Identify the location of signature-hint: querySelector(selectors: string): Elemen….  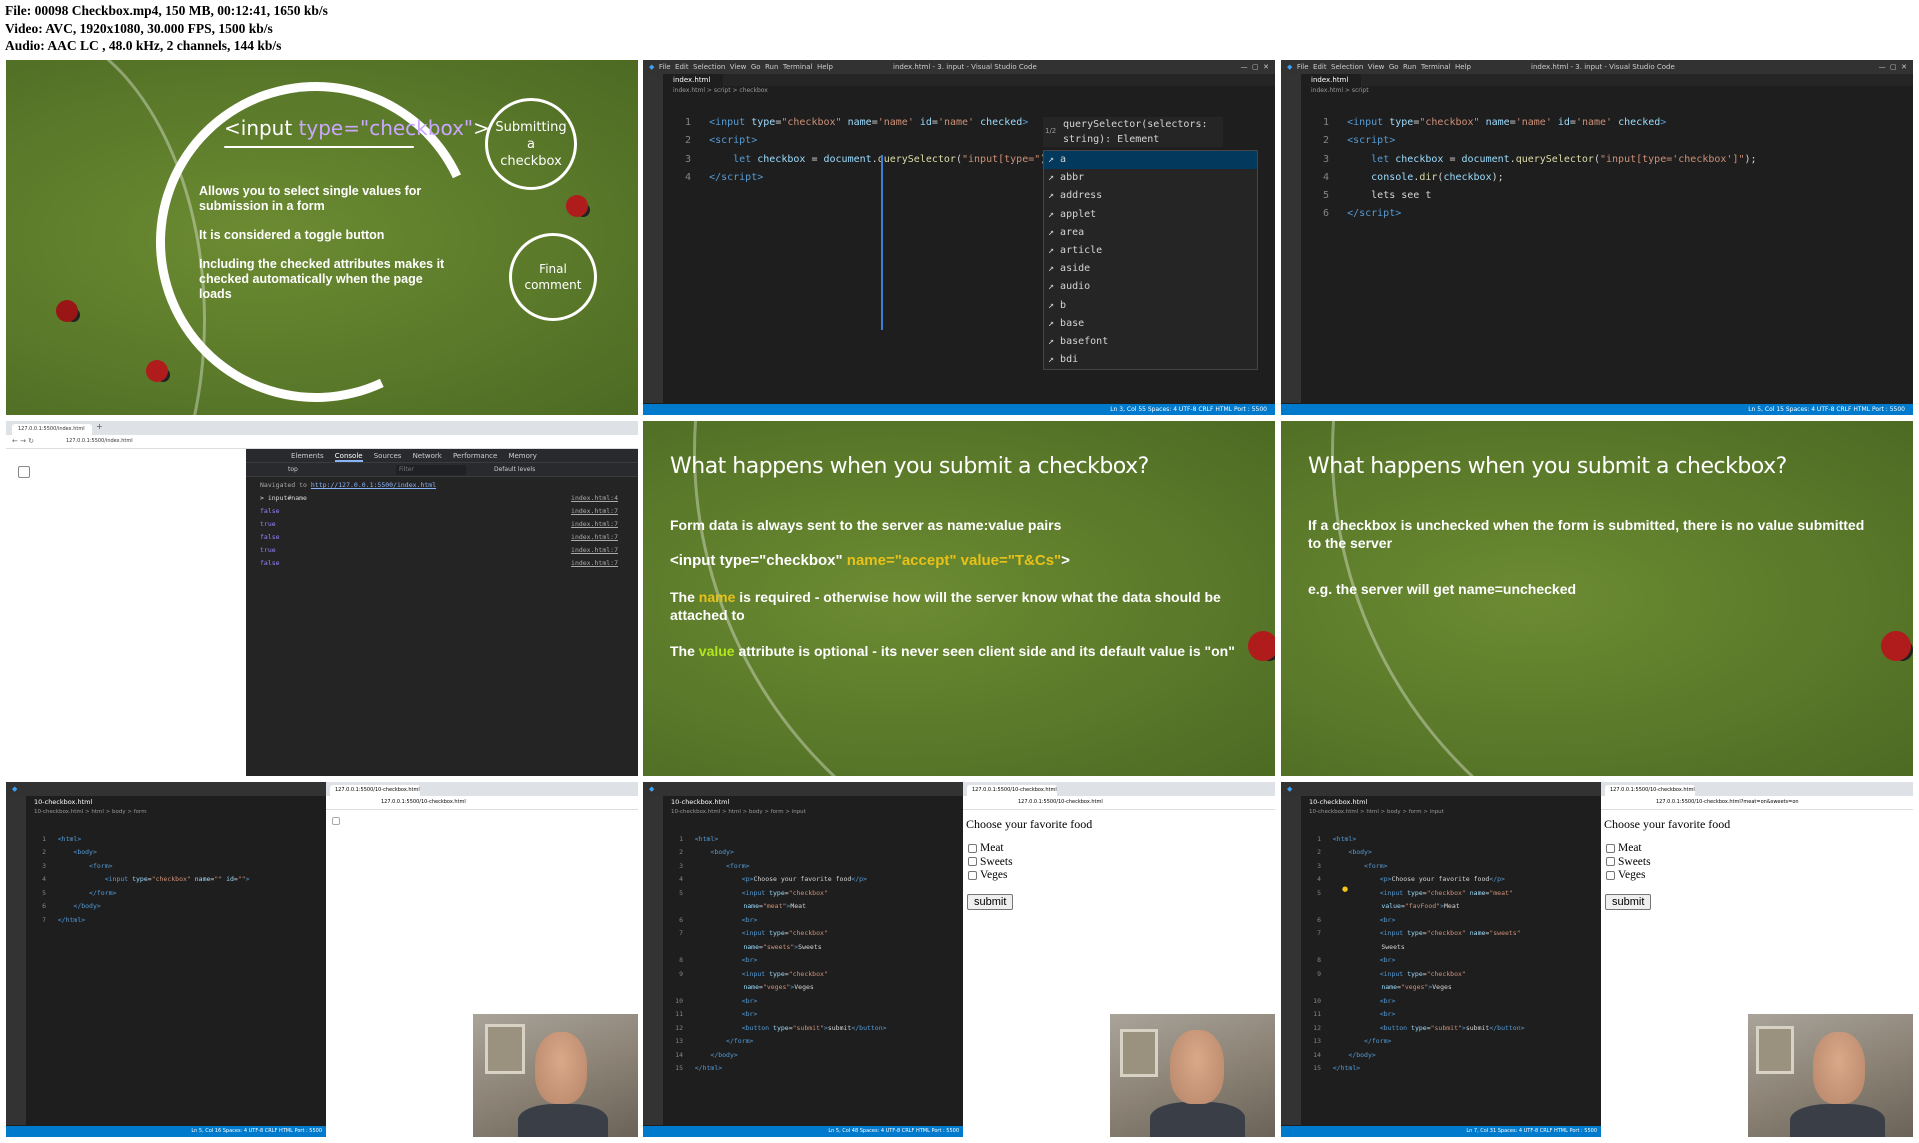
(1133, 132).